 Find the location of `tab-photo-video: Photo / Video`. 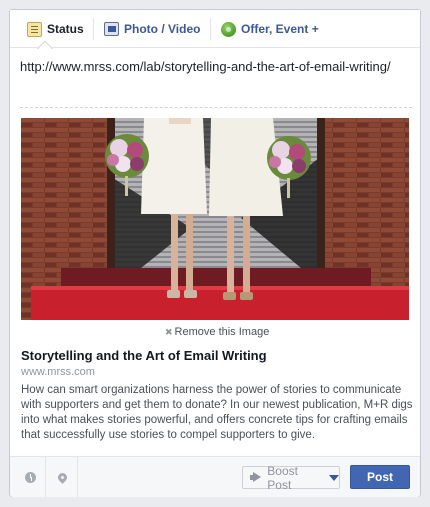

tab-photo-video: Photo / Video is located at coordinates (152, 29).